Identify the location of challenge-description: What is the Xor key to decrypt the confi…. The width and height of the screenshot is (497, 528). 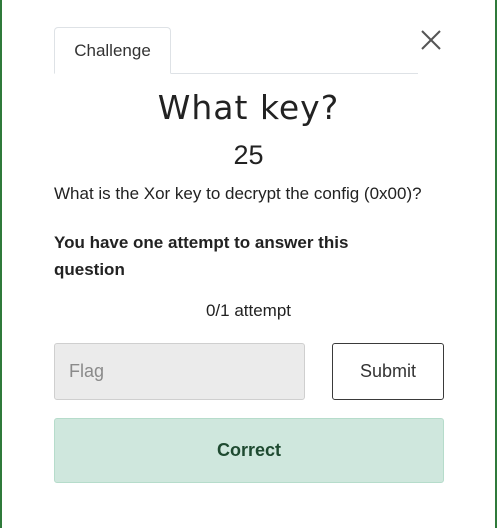
(238, 193).